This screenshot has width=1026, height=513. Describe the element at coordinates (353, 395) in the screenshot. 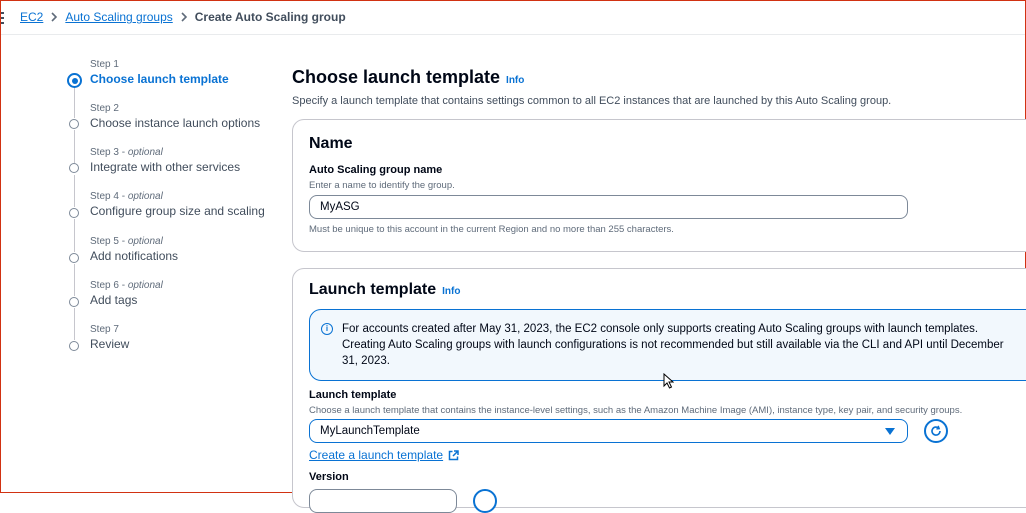

I see `launch-template-label: Launch template` at that location.